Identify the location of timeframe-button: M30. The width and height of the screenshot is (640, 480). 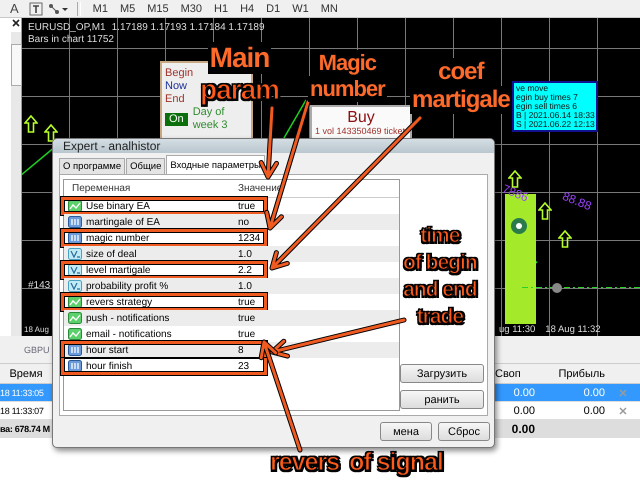
(191, 8).